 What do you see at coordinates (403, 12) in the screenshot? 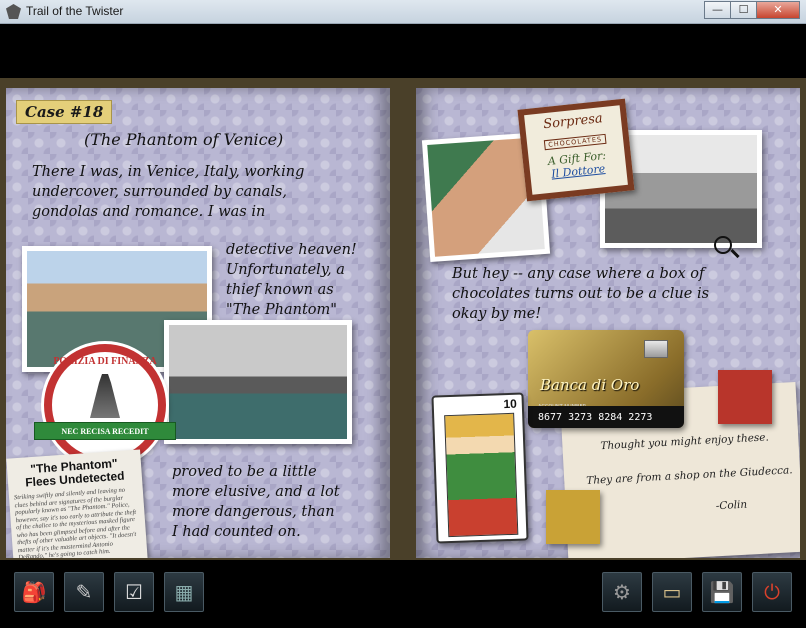
I see `window-titlebar: Trail of the Twister — ☐ ✕` at bounding box center [403, 12].